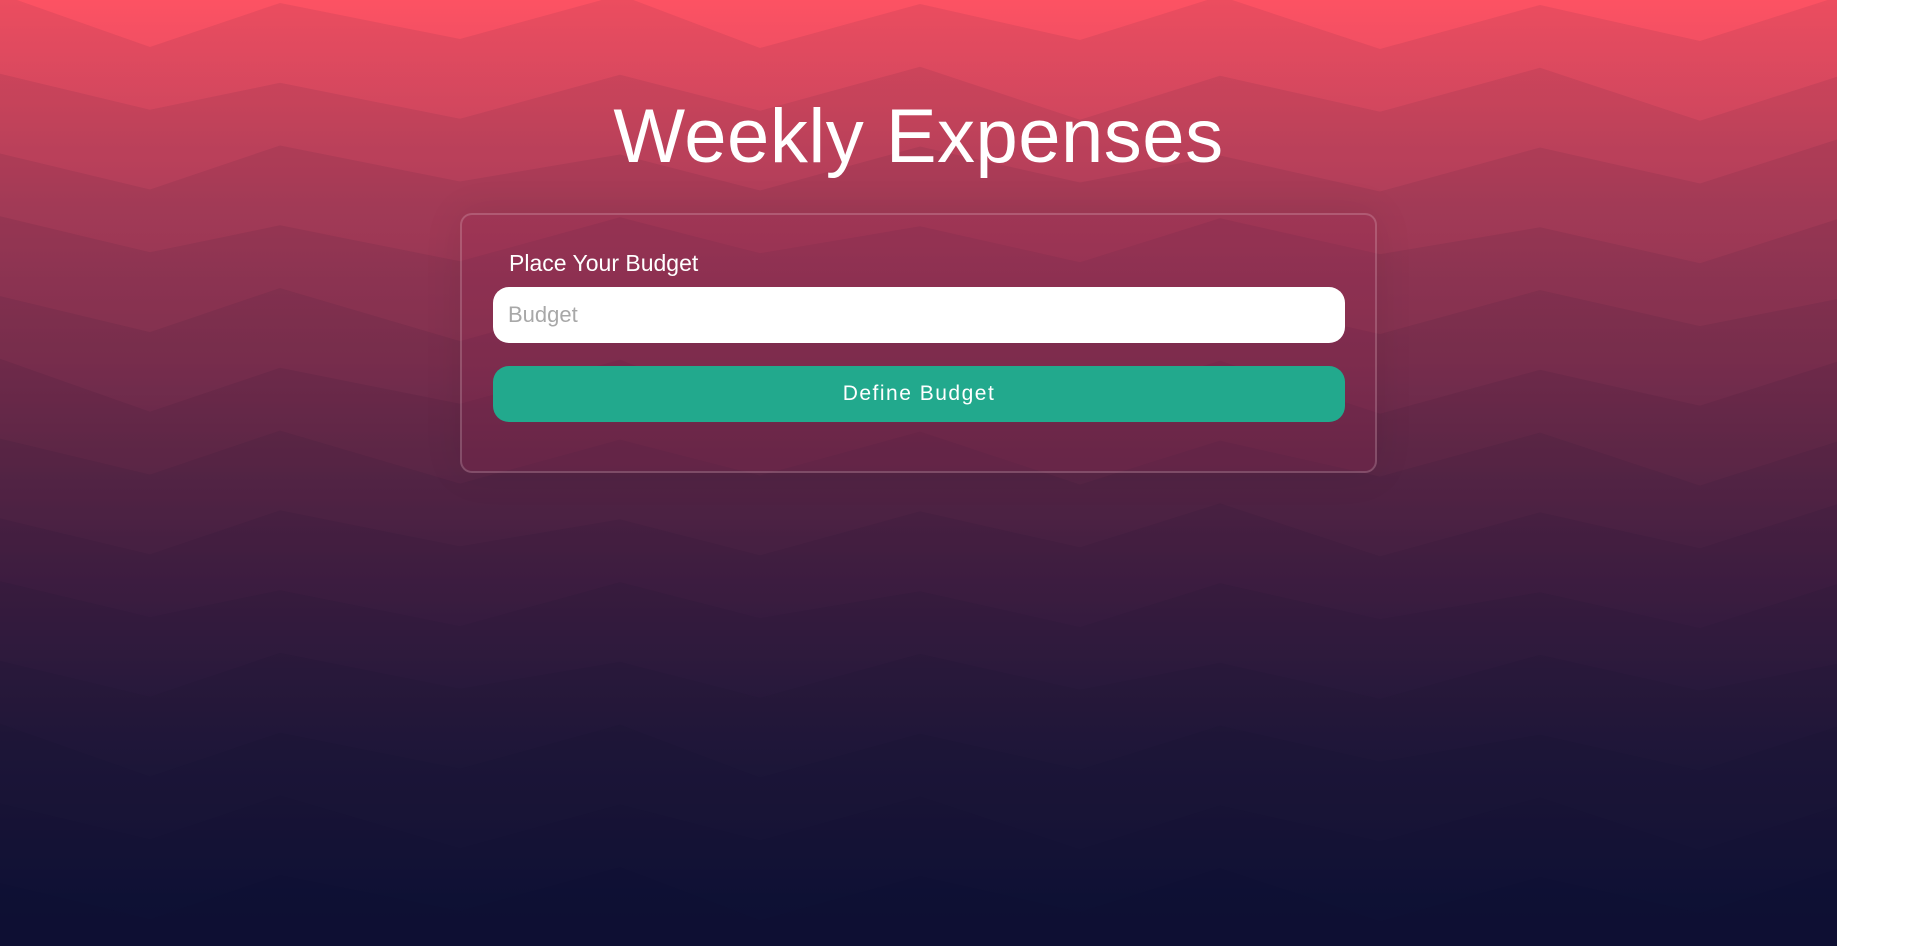 The image size is (1920, 946). I want to click on page-title: Weekly Expenses, so click(918, 136).